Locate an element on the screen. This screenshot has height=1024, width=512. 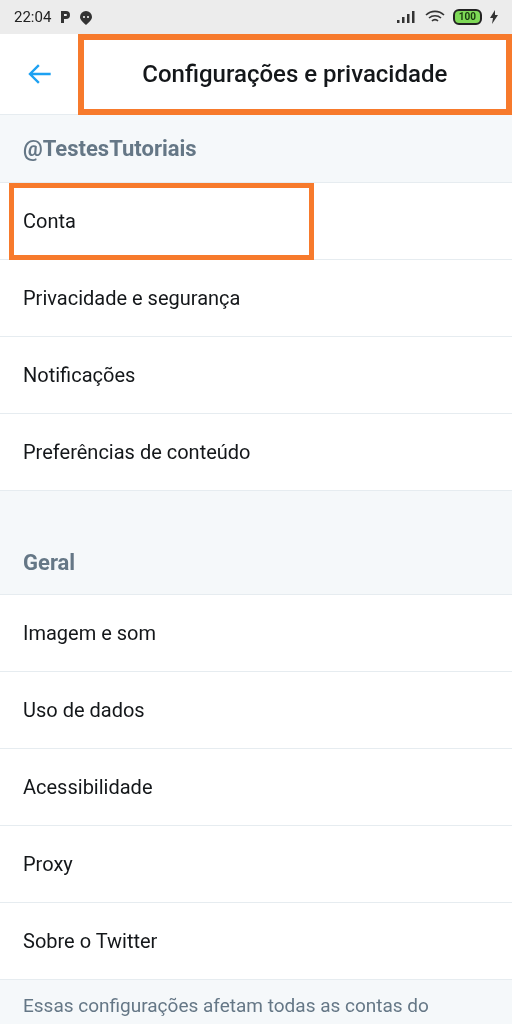
status-time: 22:04 is located at coordinates (33, 17).